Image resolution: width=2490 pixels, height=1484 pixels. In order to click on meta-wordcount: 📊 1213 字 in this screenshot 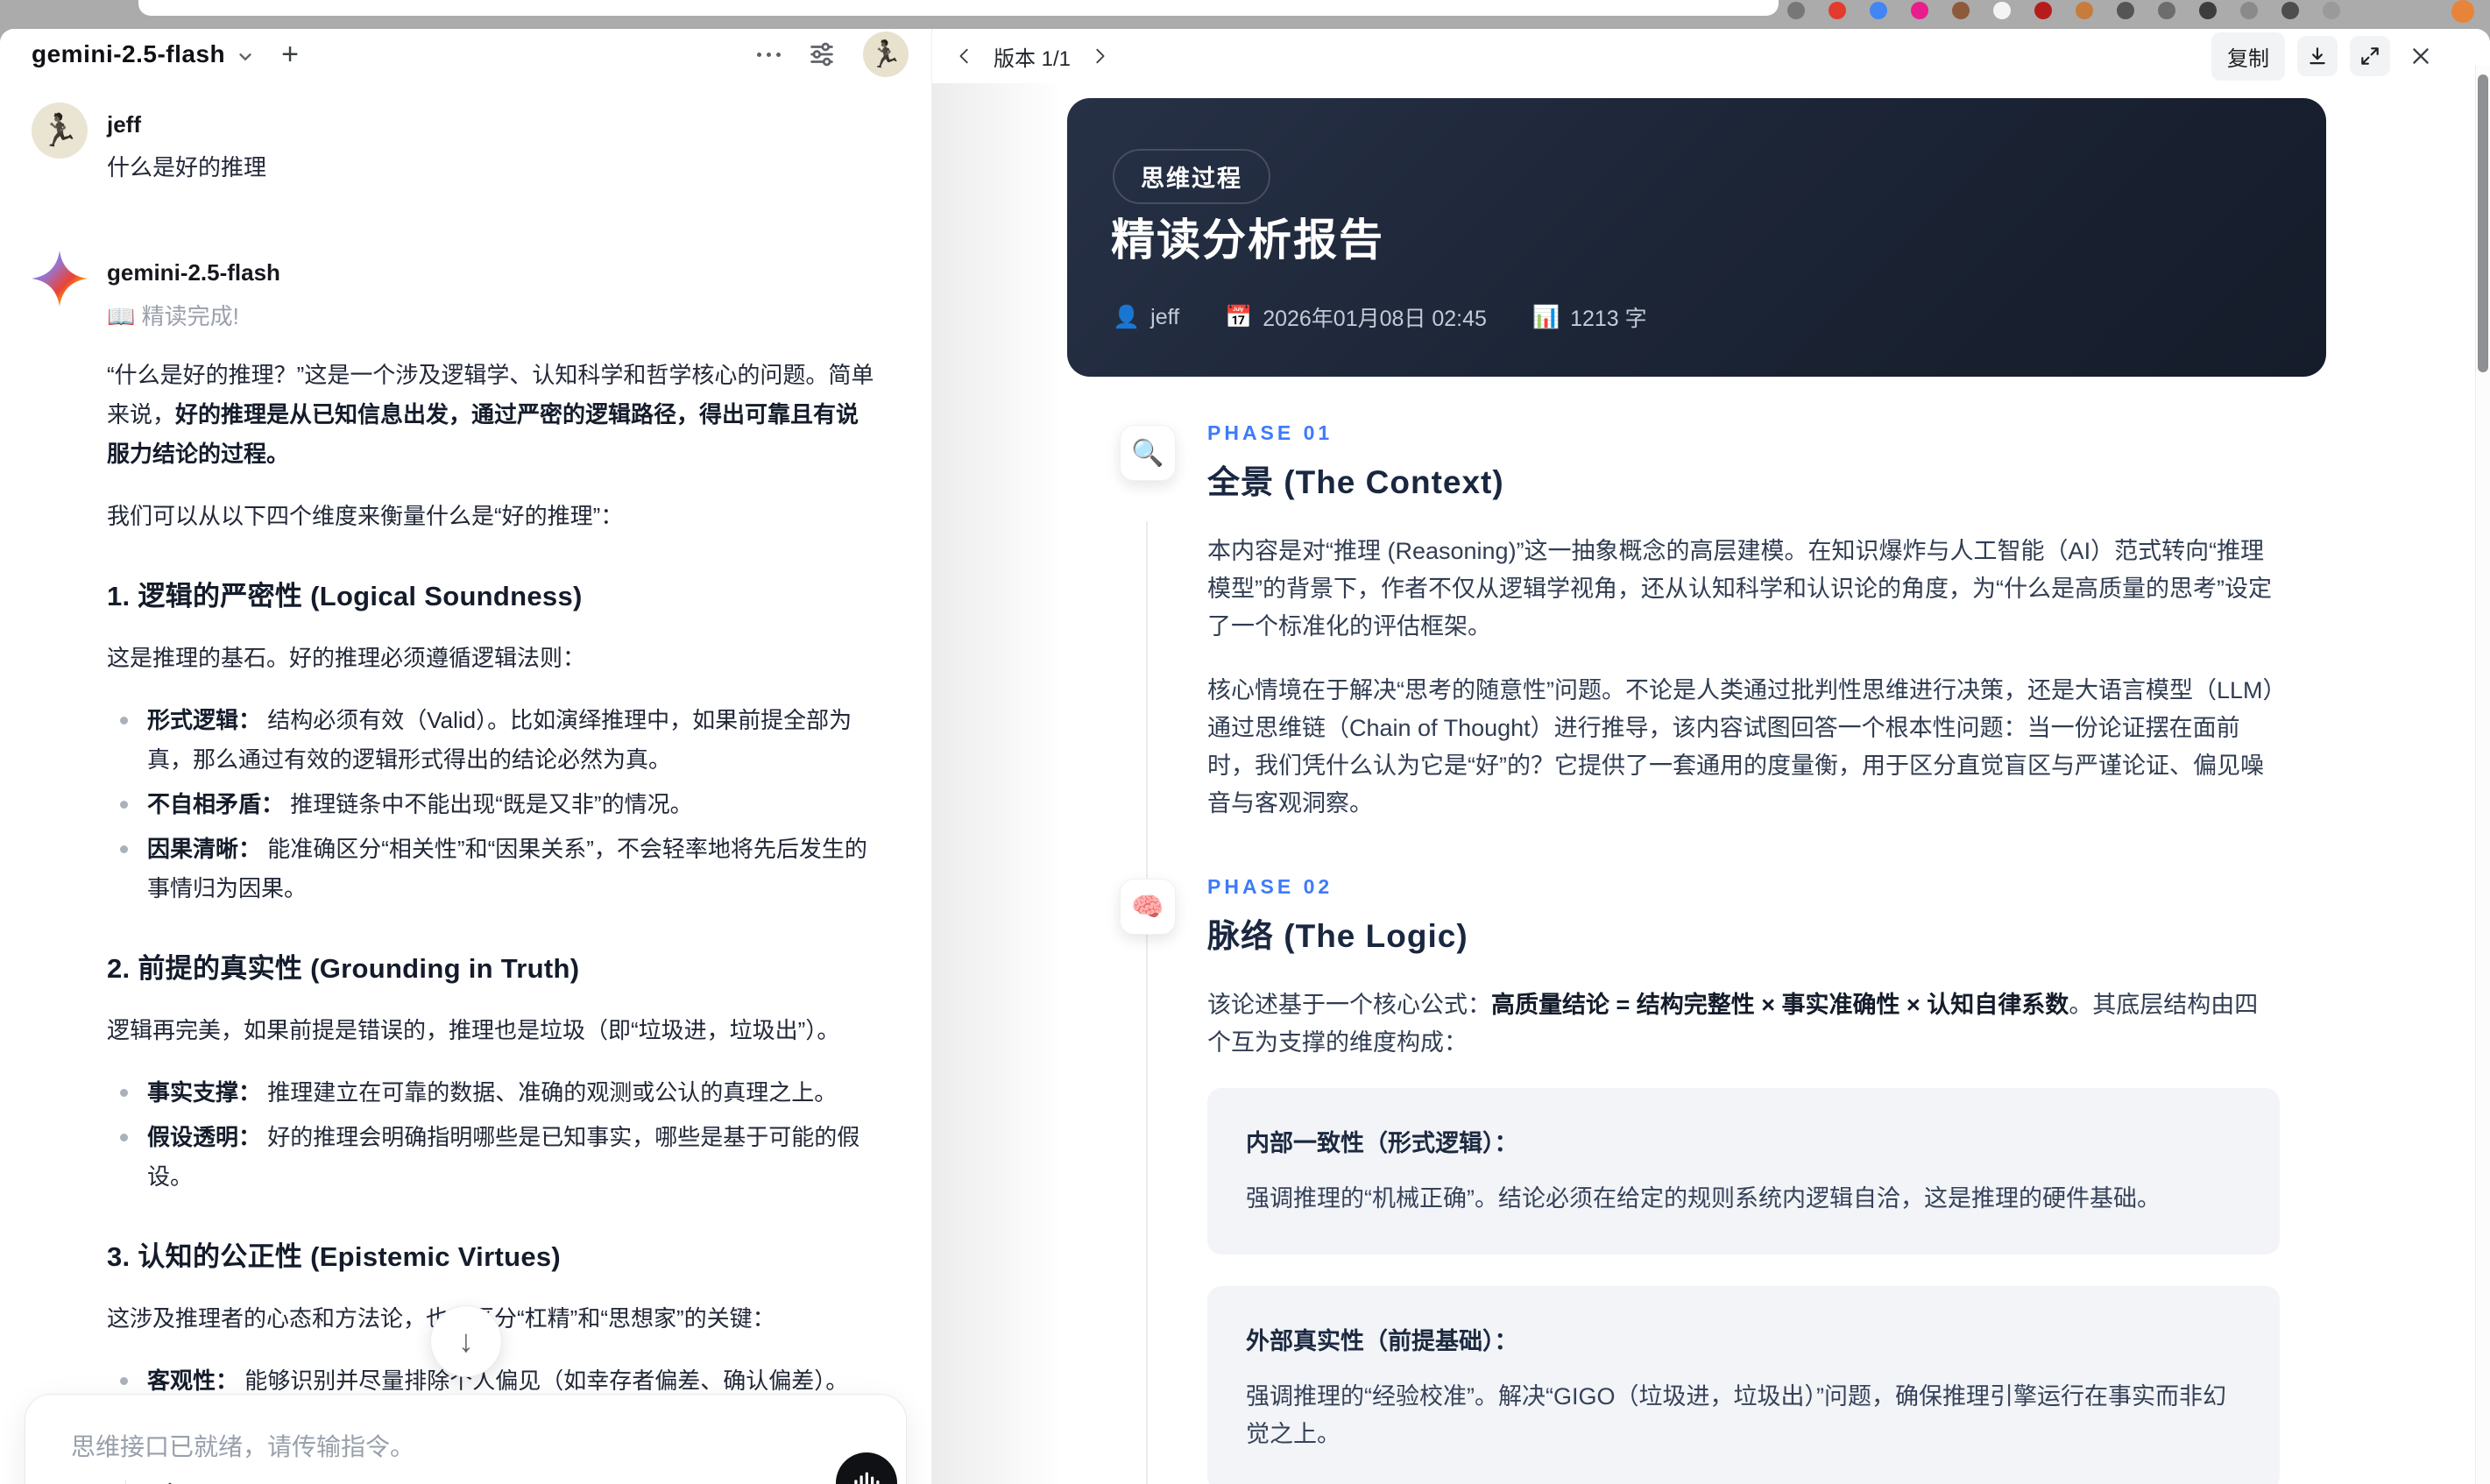, I will do `click(1589, 318)`.